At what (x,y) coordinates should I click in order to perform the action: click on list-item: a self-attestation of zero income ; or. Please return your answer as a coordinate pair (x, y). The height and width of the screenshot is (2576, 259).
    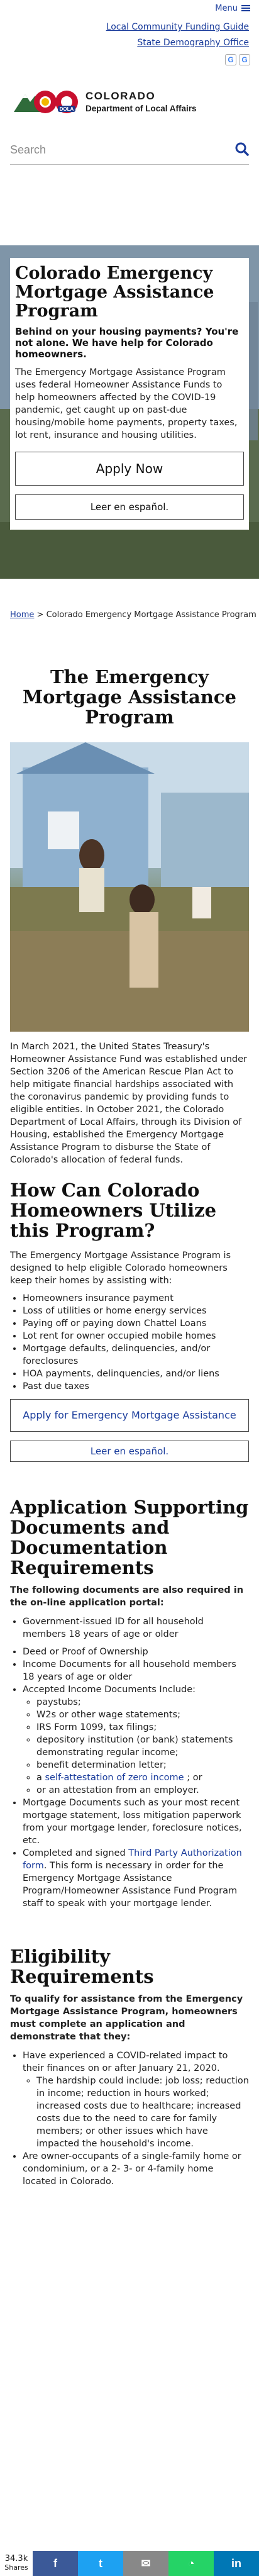
    Looking at the image, I should click on (142, 1777).